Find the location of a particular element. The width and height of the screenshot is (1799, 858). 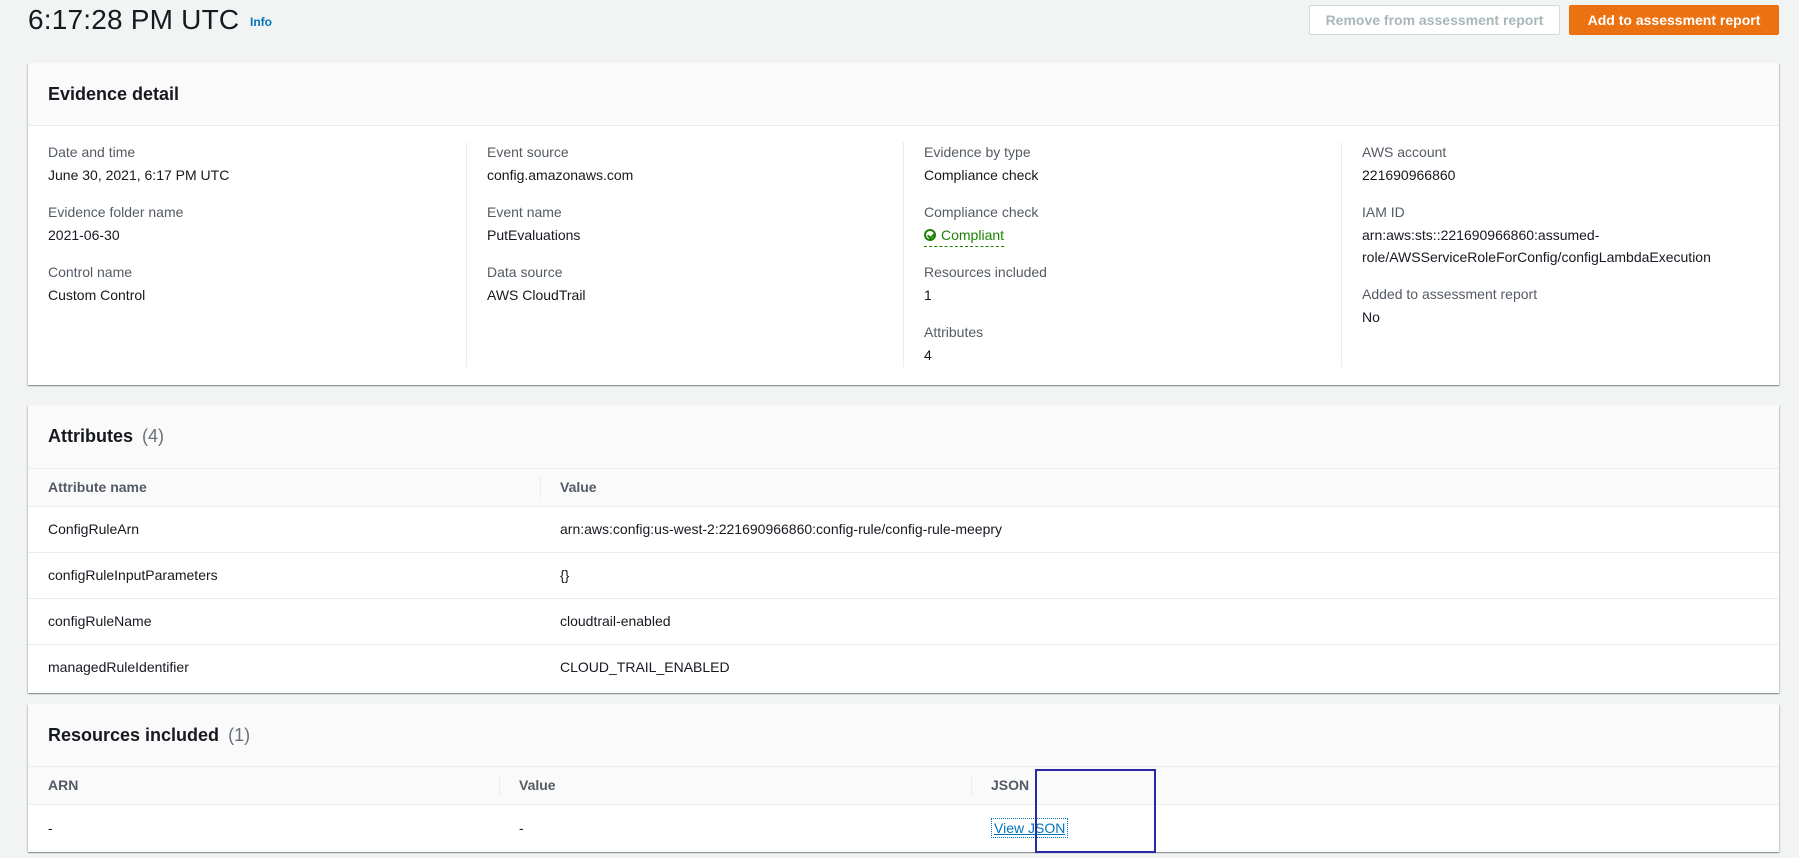

detail-event-name: Event name PutEvaluations is located at coordinates (680, 224).